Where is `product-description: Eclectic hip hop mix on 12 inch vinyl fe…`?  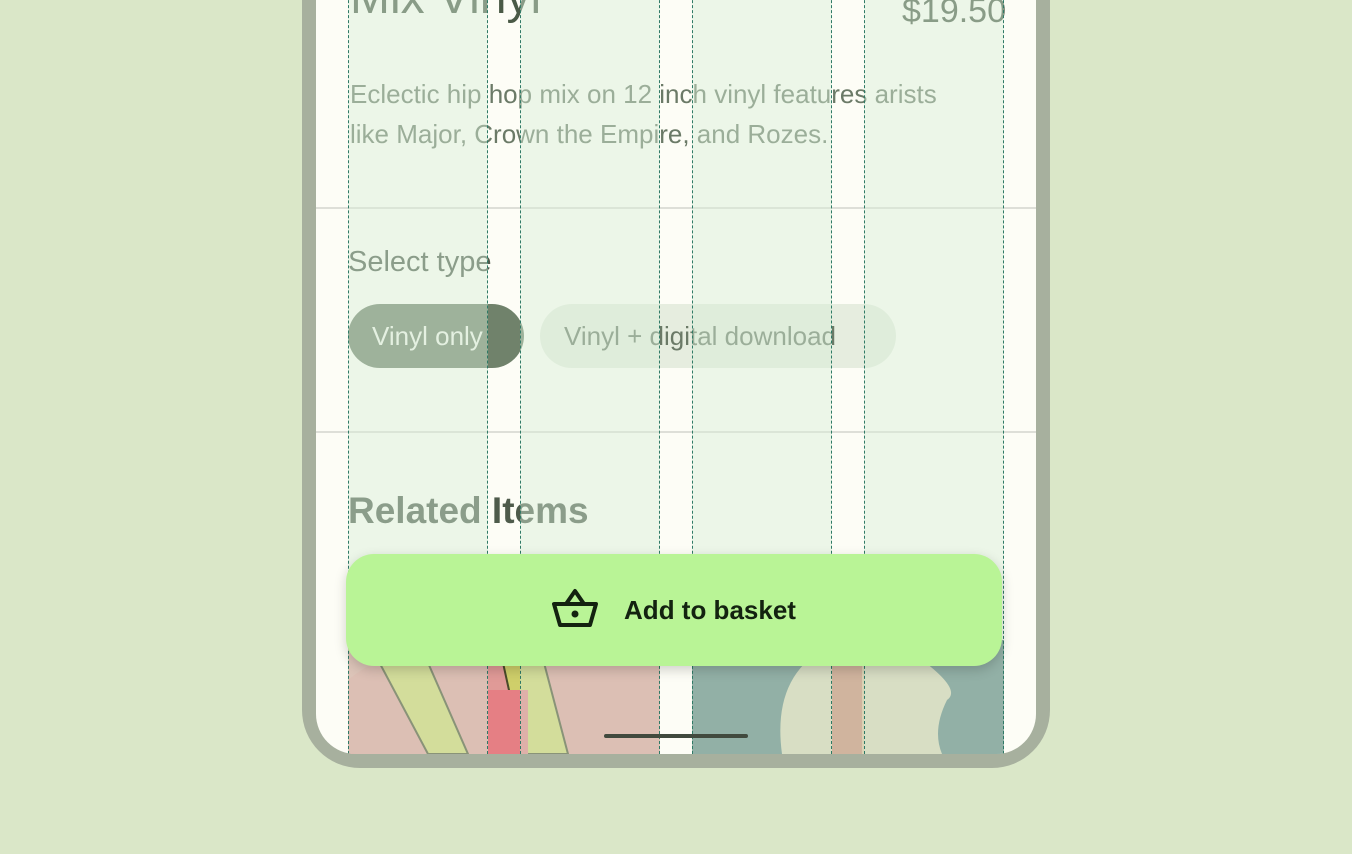 product-description: Eclectic hip hop mix on 12 inch vinyl fe… is located at coordinates (643, 114).